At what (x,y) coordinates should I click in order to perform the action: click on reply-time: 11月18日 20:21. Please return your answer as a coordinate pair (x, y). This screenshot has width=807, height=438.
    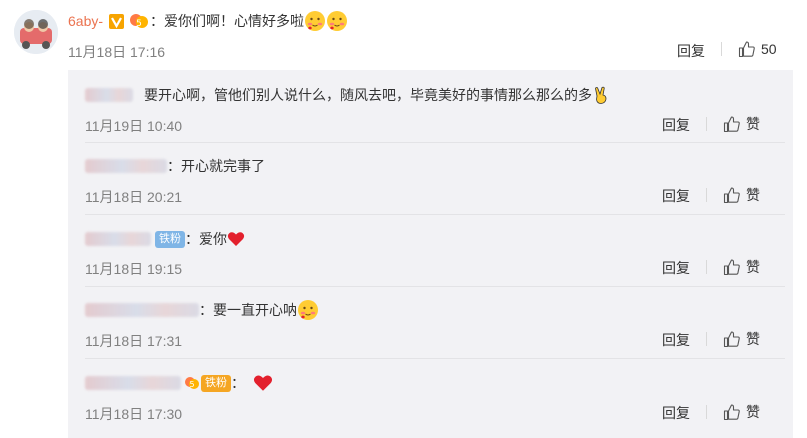
    Looking at the image, I should click on (134, 197).